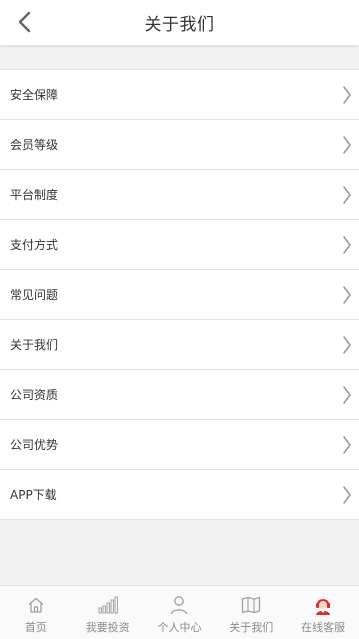 The image size is (359, 639). I want to click on customer-service-icon, so click(323, 605).